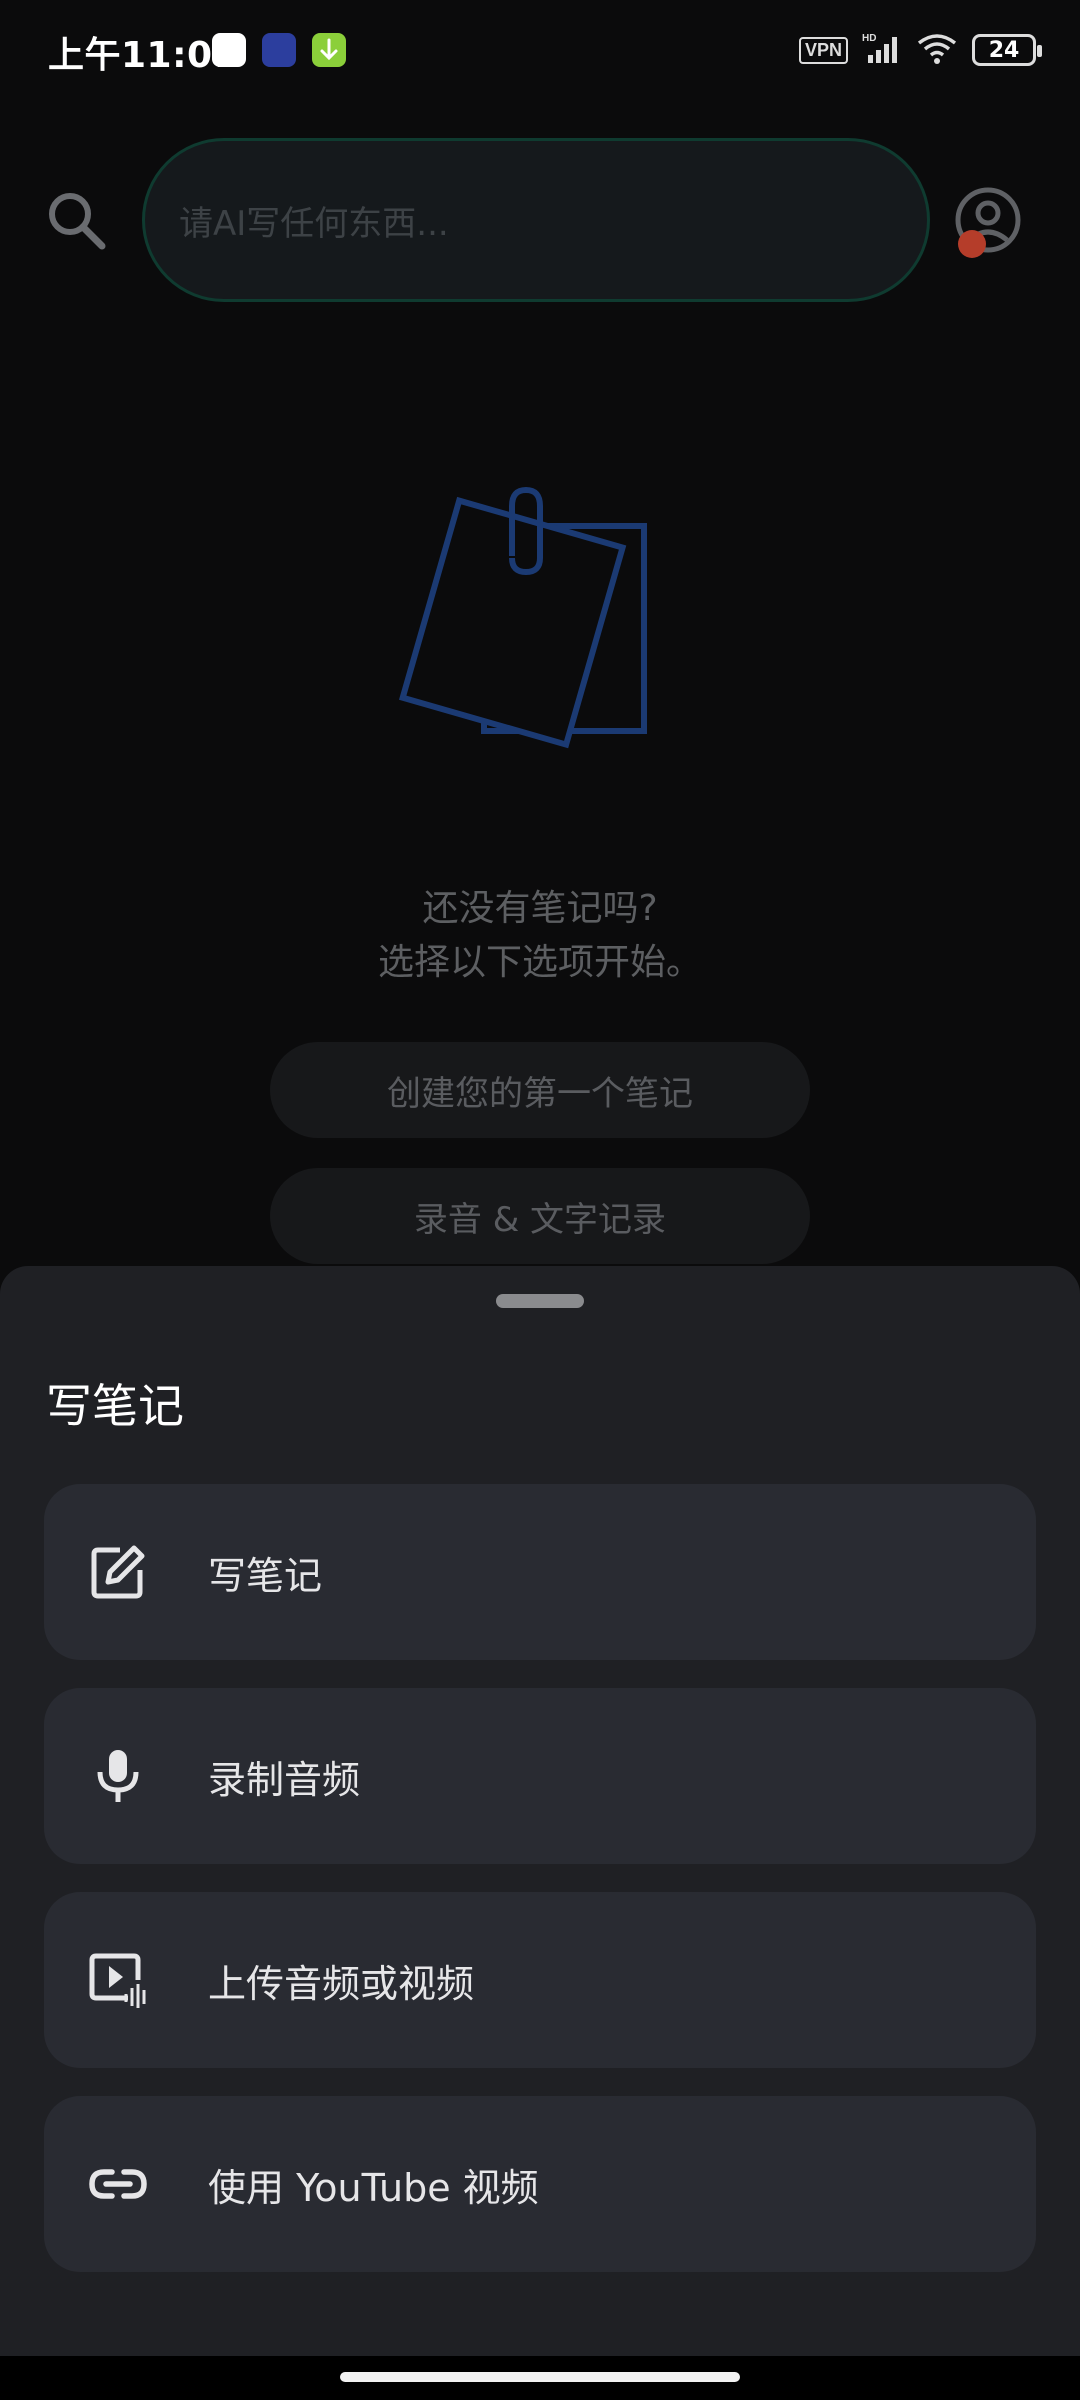  Describe the element at coordinates (540, 1216) in the screenshot. I see `record-transcribe-button: 录音 & 文字记录` at that location.